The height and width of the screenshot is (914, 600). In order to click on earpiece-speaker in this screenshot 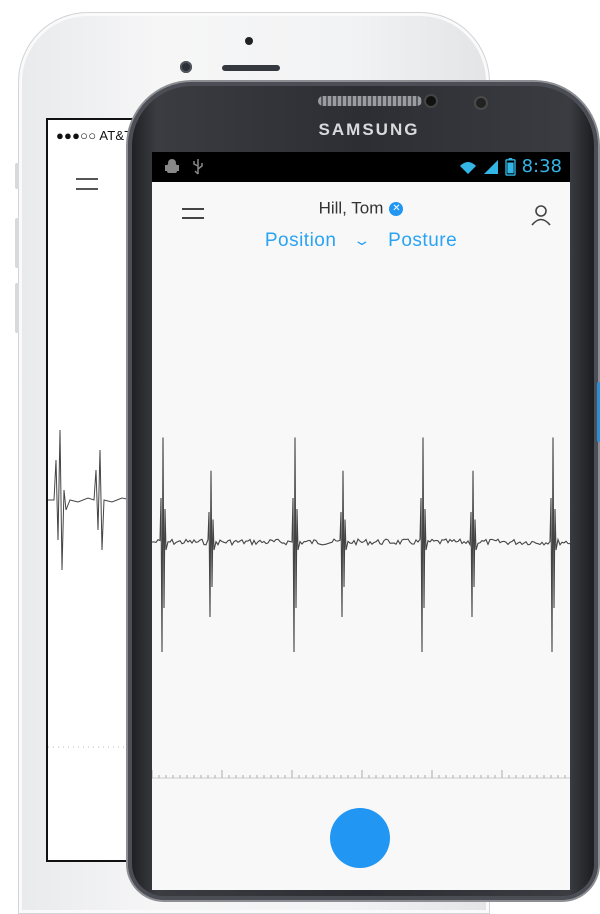, I will do `click(251, 68)`.